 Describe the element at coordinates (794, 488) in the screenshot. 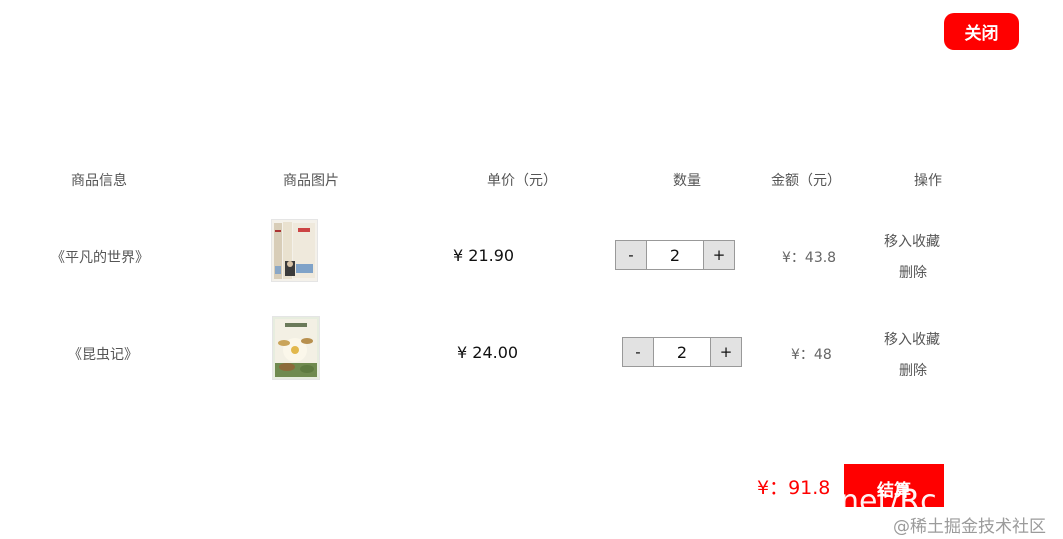

I see `cart-total: ¥：91.8` at that location.